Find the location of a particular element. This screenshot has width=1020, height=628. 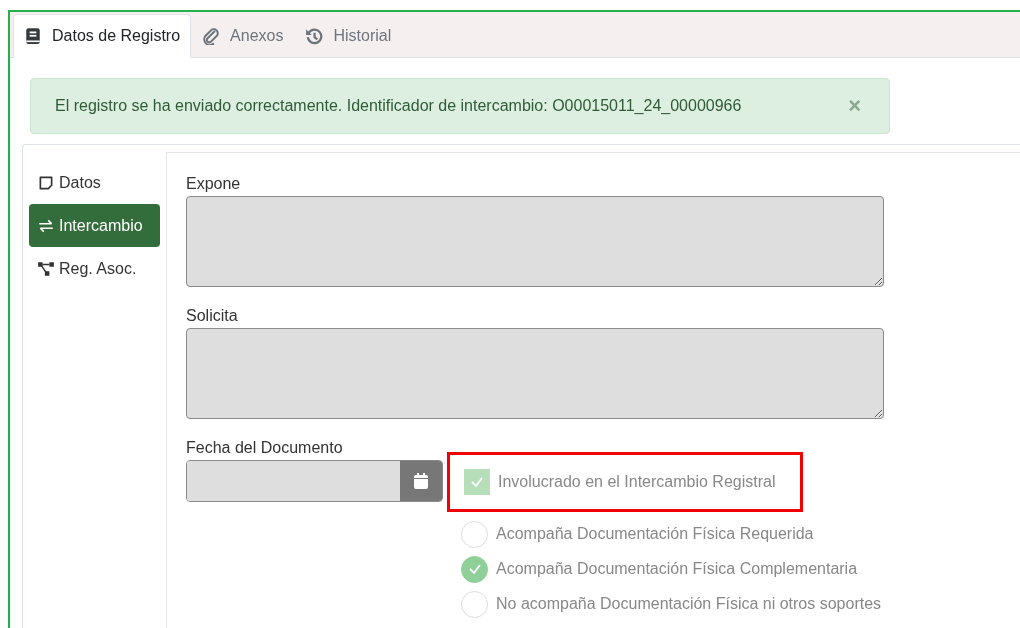

date-field is located at coordinates (314, 481).